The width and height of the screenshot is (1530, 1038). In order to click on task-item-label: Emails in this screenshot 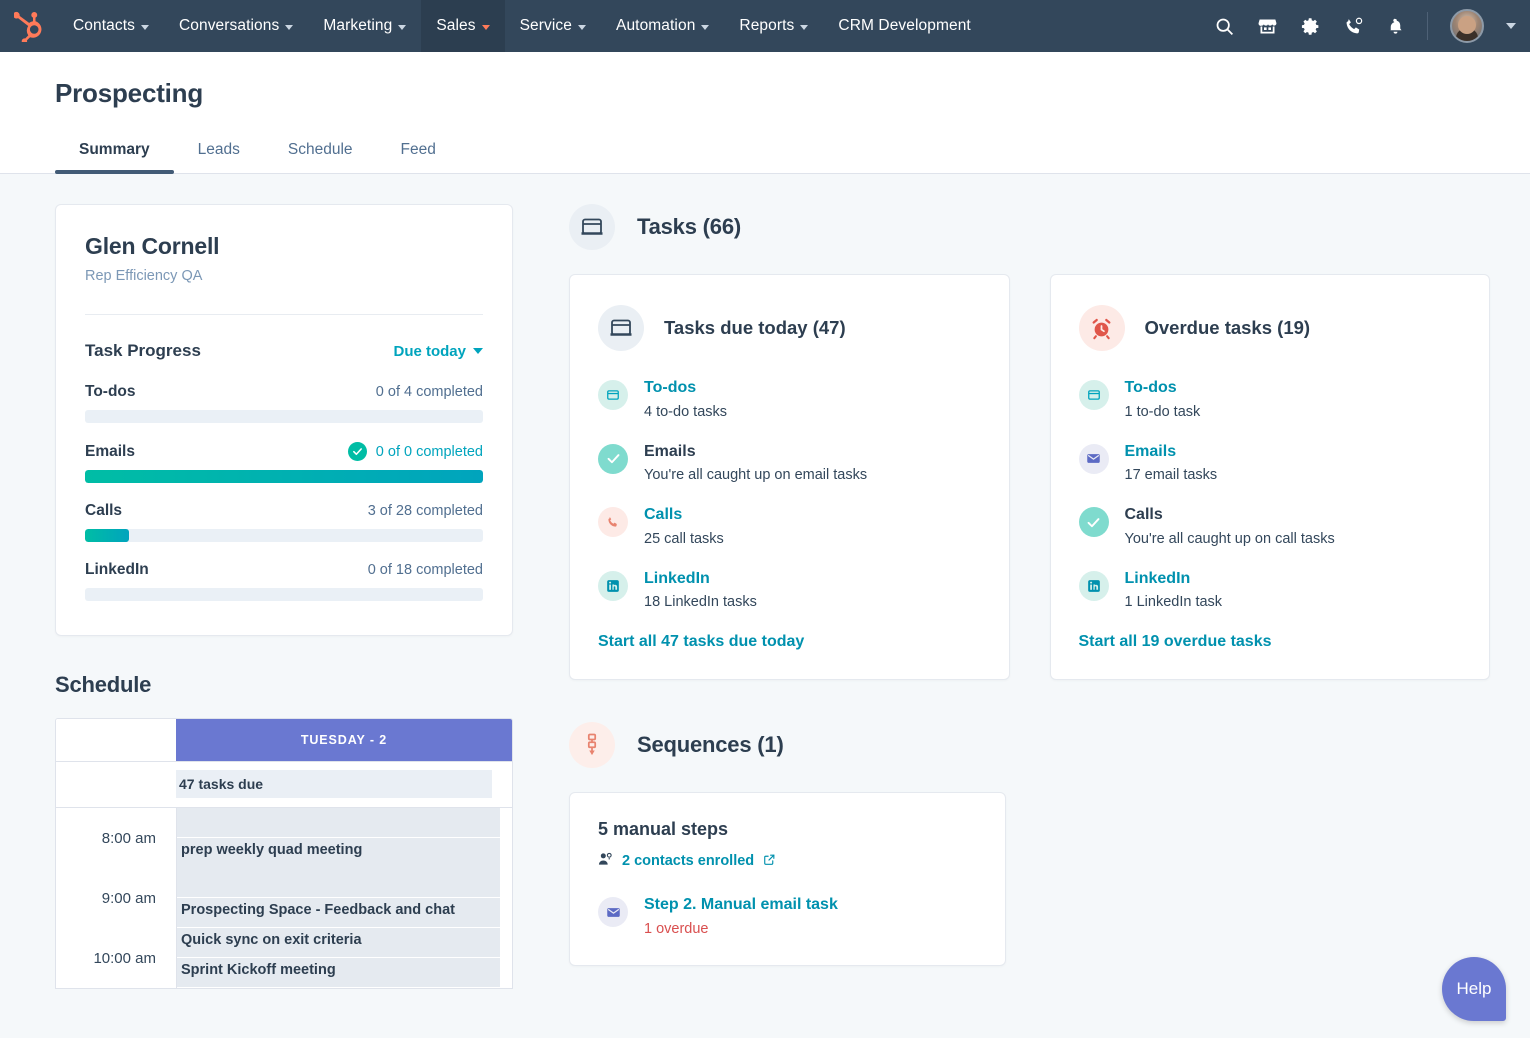, I will do `click(1171, 452)`.